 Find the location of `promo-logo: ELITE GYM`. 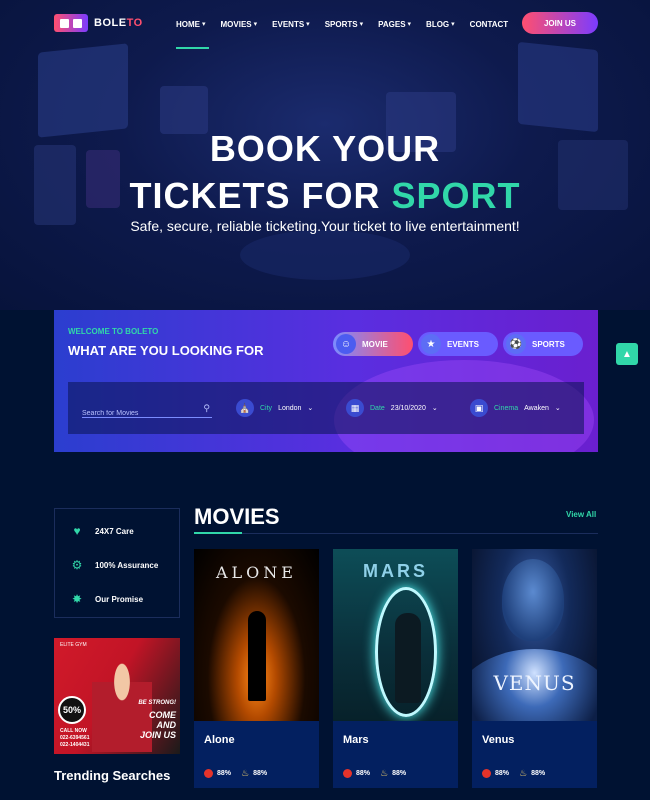

promo-logo: ELITE GYM is located at coordinates (73, 645).